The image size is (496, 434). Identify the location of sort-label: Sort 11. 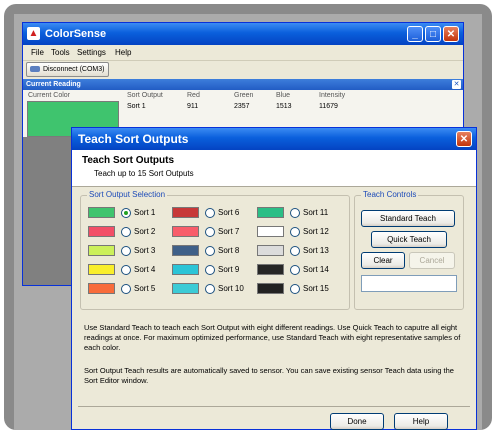
(315, 212).